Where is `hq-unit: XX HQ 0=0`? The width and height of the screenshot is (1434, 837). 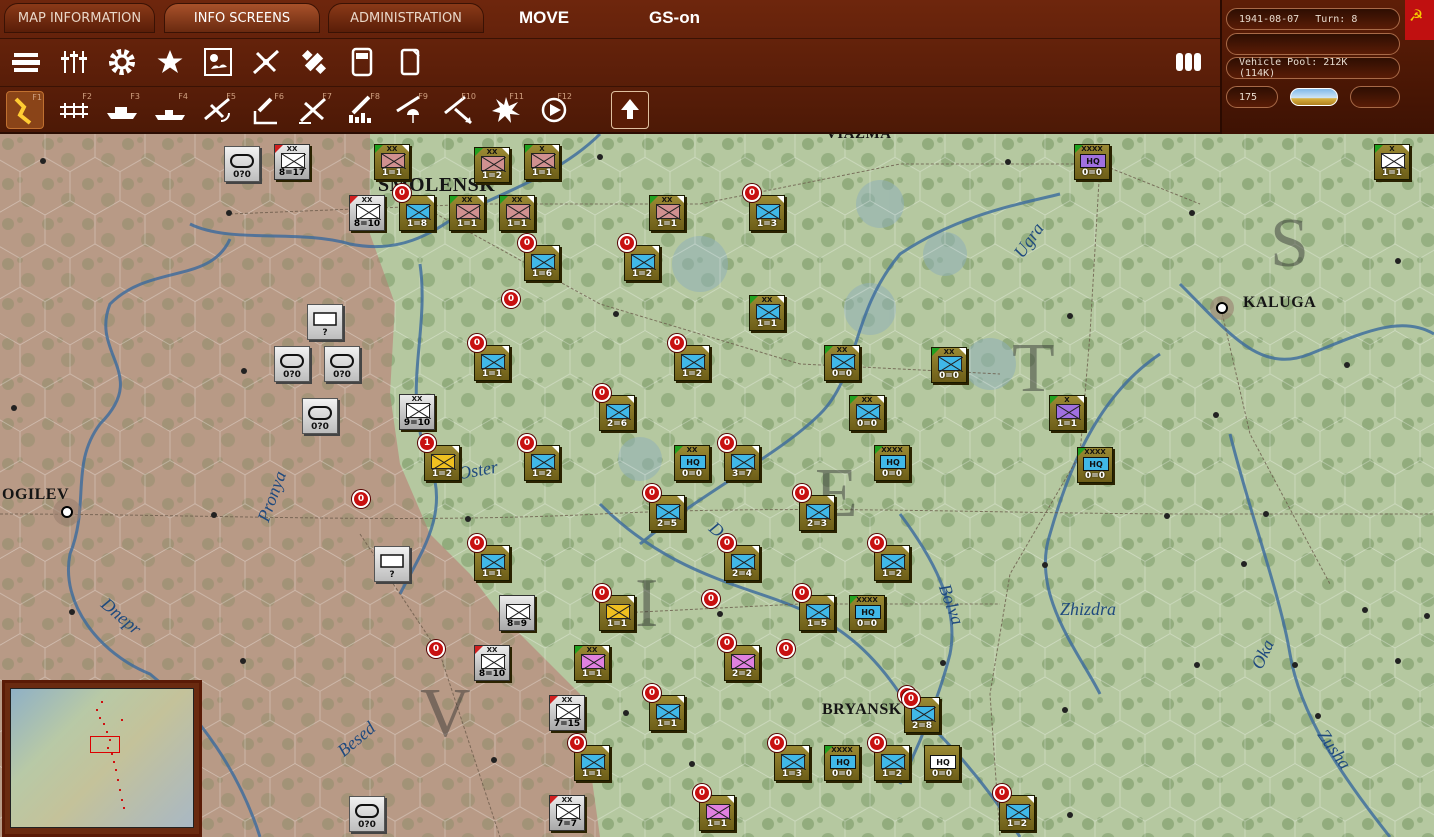 hq-unit: XX HQ 0=0 is located at coordinates (692, 463).